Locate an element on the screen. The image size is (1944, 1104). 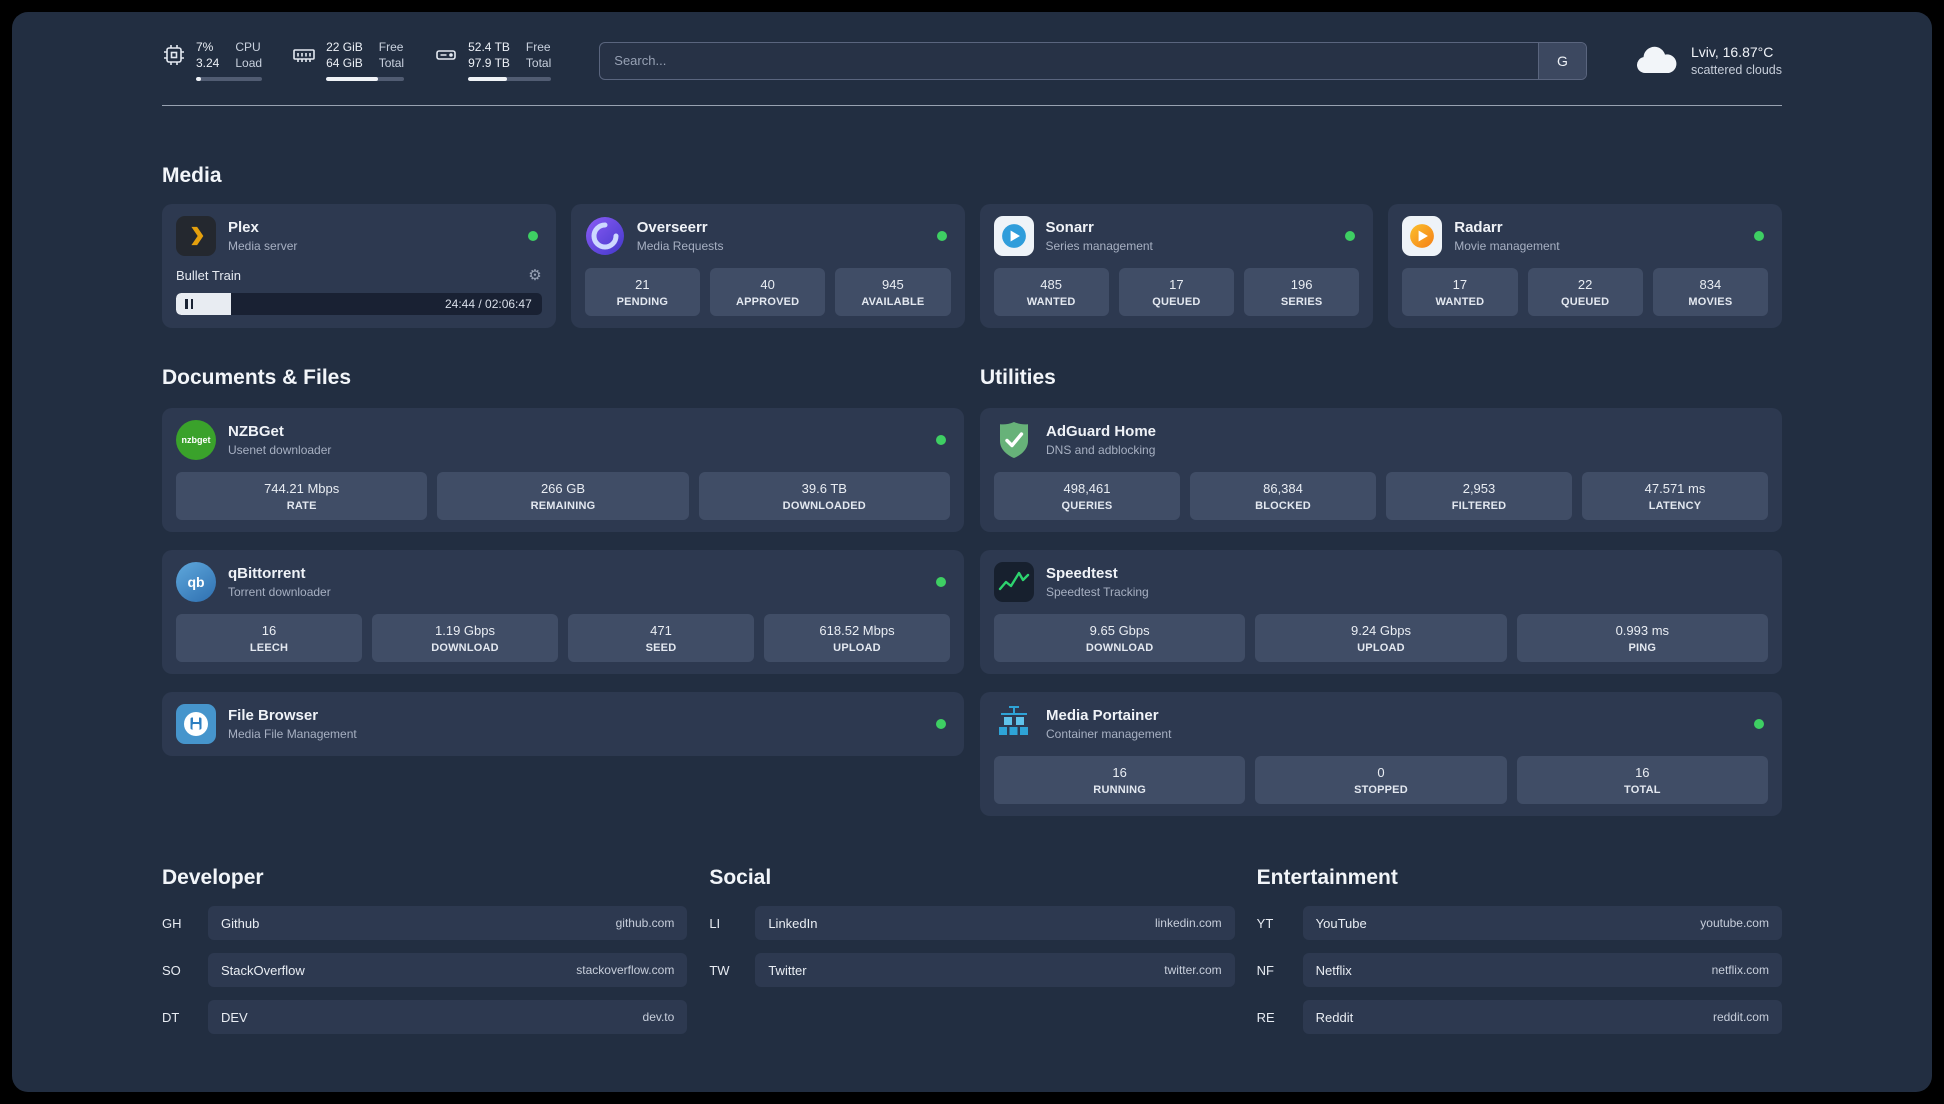
stat-label: PING is located at coordinates (1642, 648).